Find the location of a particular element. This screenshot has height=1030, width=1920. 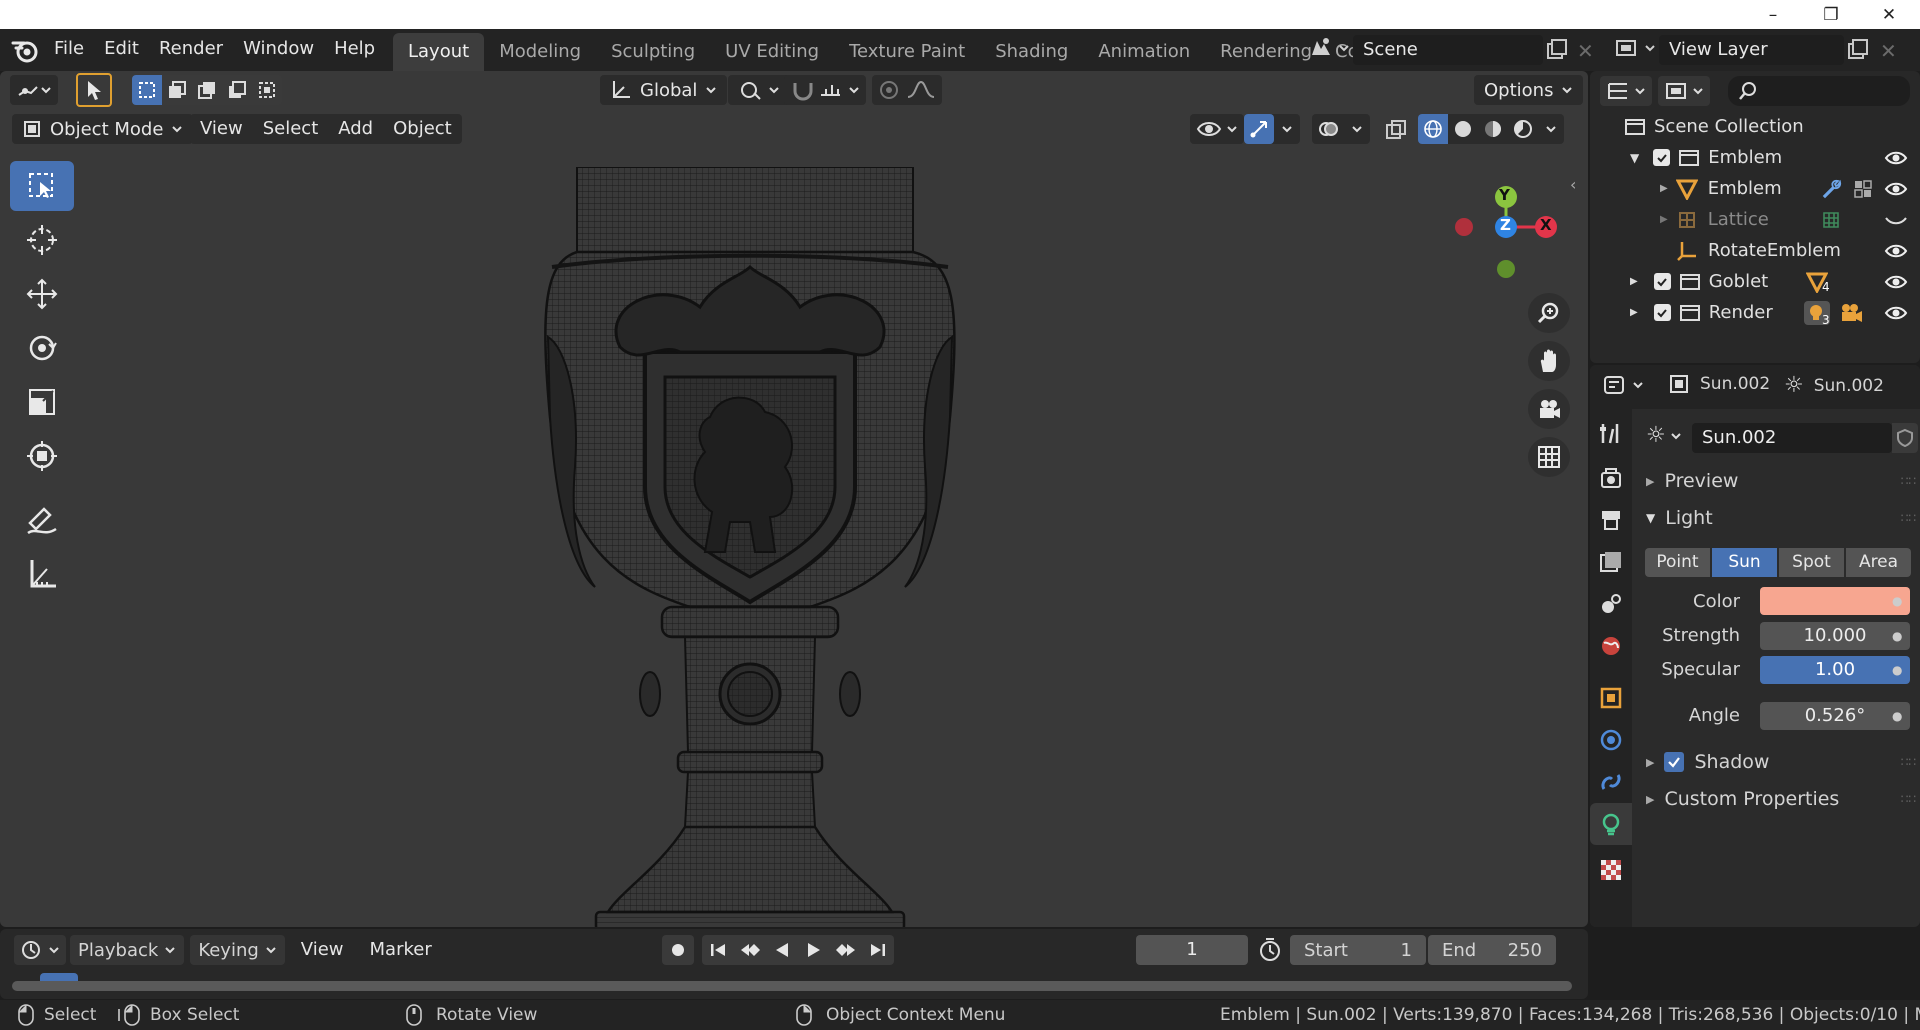

wrench-modifier-icon is located at coordinates (1831, 189).